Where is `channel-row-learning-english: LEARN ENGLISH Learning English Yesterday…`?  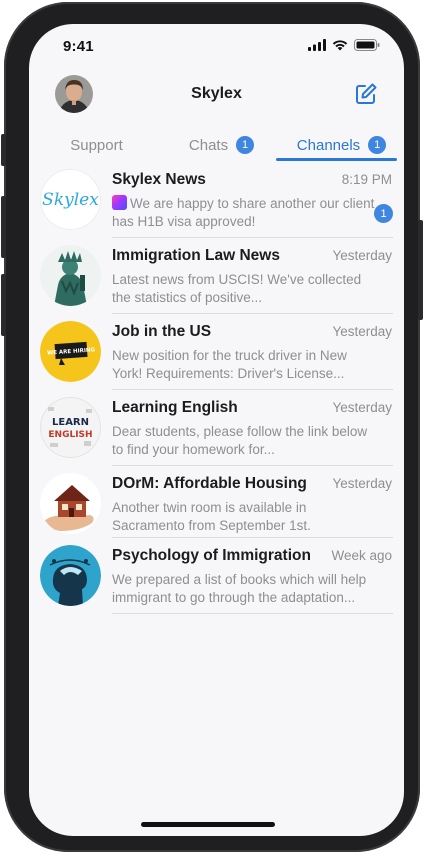
channel-row-learning-english: LEARN ENGLISH Learning English Yesterday… is located at coordinates (216, 428).